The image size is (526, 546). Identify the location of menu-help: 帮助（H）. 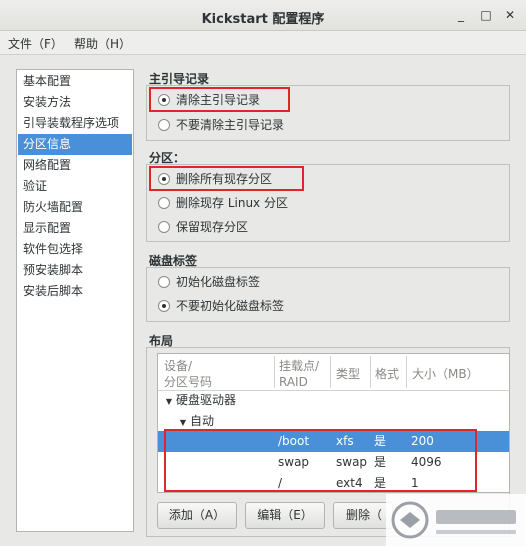
(102, 43).